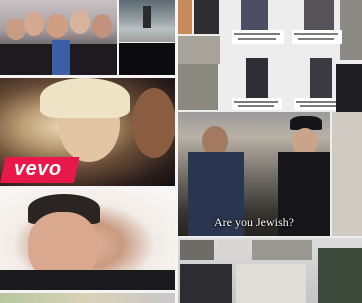 This screenshot has width=362, height=303. What do you see at coordinates (85, 98) in the screenshot?
I see `hair-shape` at bounding box center [85, 98].